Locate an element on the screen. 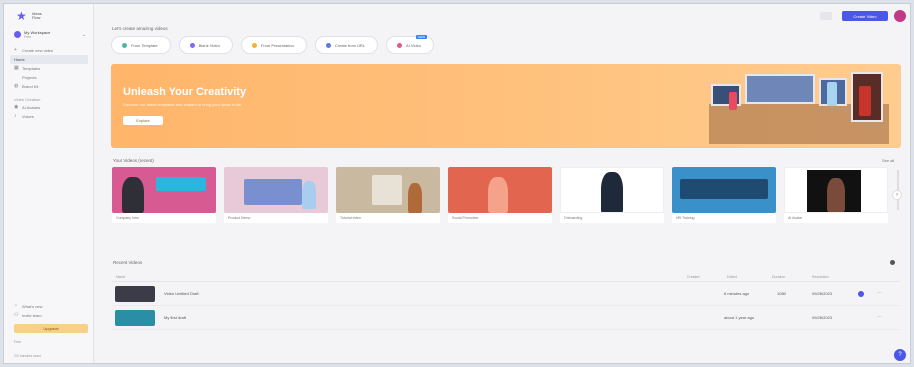  row-resolution: 1080 is located at coordinates (781, 293).